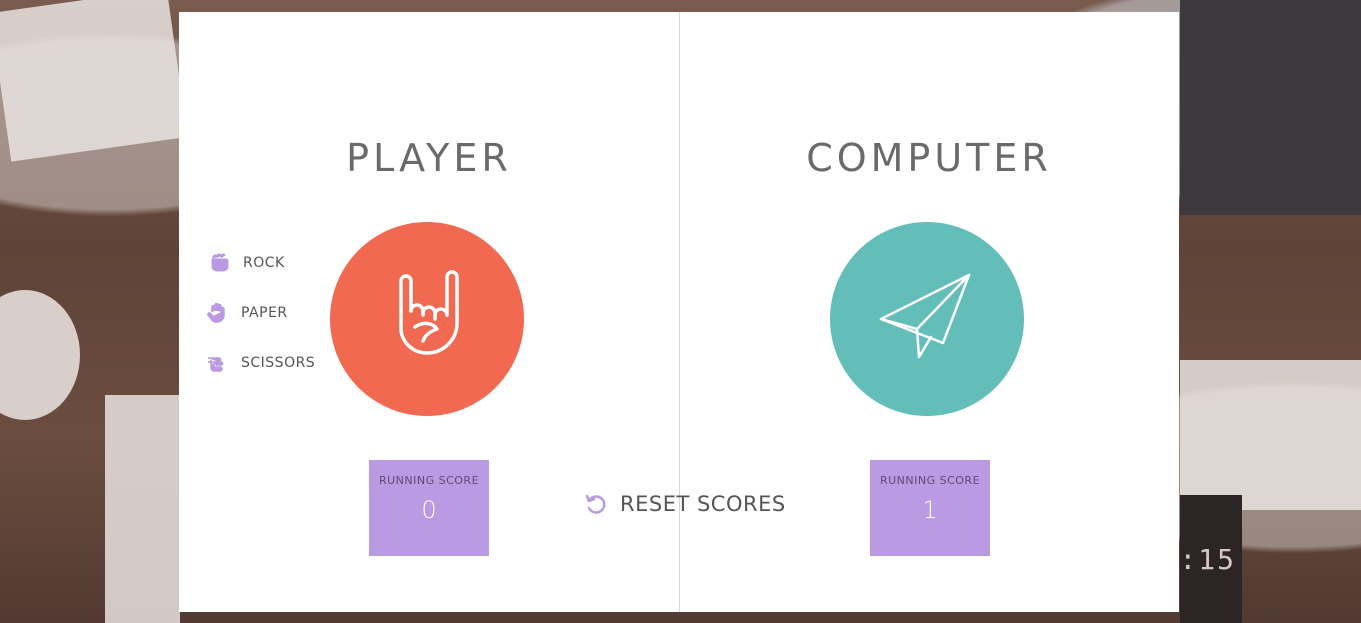 The image size is (1361, 623). Describe the element at coordinates (703, 504) in the screenshot. I see `reset-scores-label: RESET SCORES` at that location.